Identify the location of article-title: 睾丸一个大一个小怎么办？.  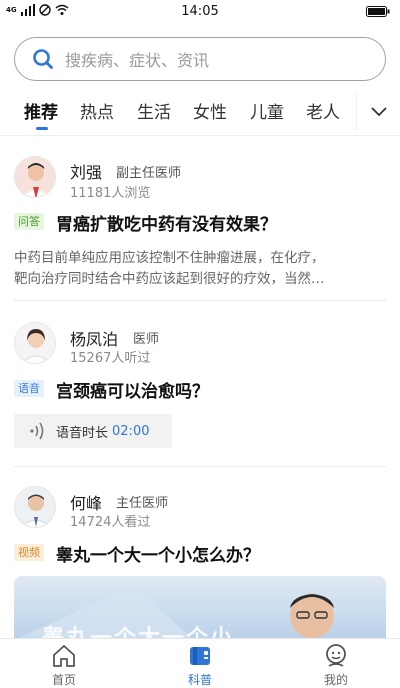
(158, 553).